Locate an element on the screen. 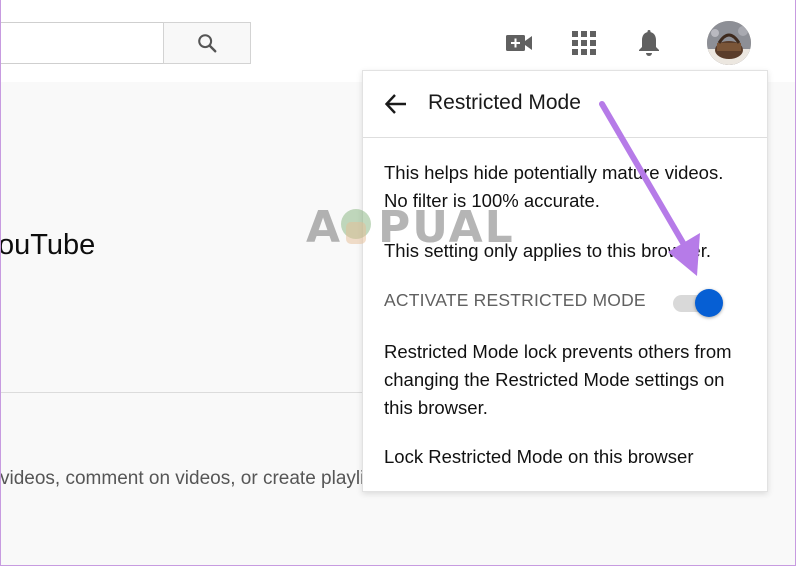 This screenshot has width=796, height=566. notifications-button is located at coordinates (649, 43).